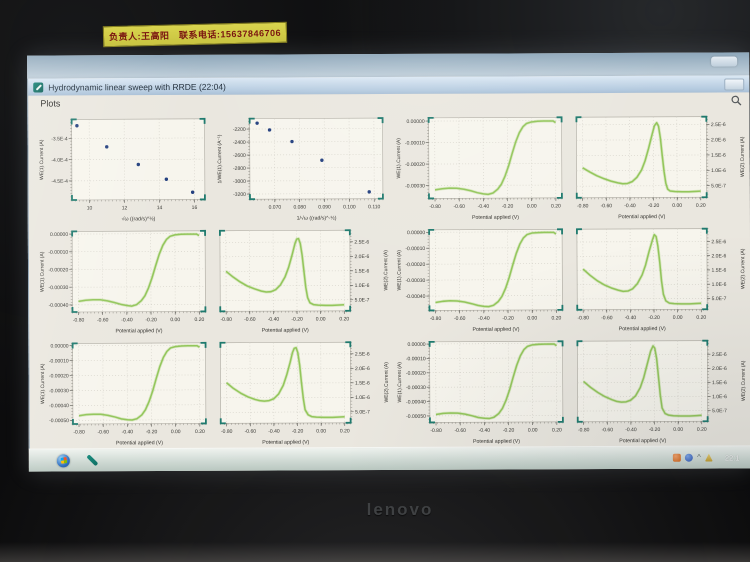 The height and width of the screenshot is (562, 750). I want to click on svg-text: -2600, so click(239, 156).